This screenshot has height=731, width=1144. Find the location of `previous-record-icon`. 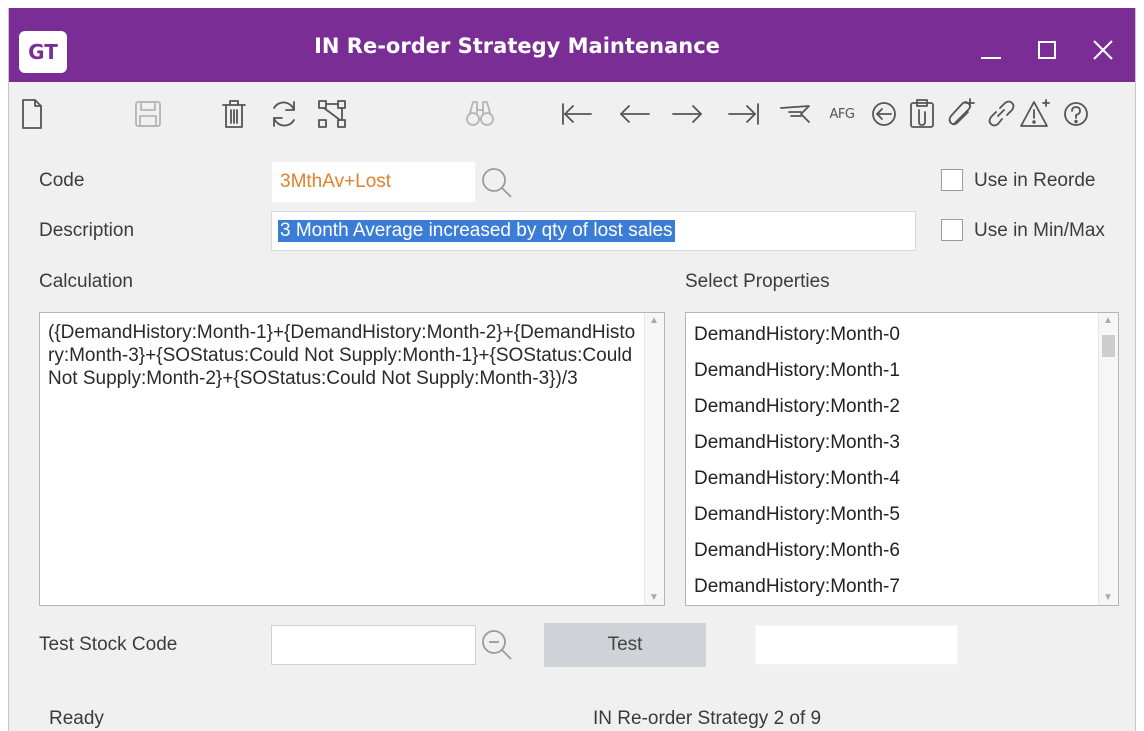

previous-record-icon is located at coordinates (635, 114).